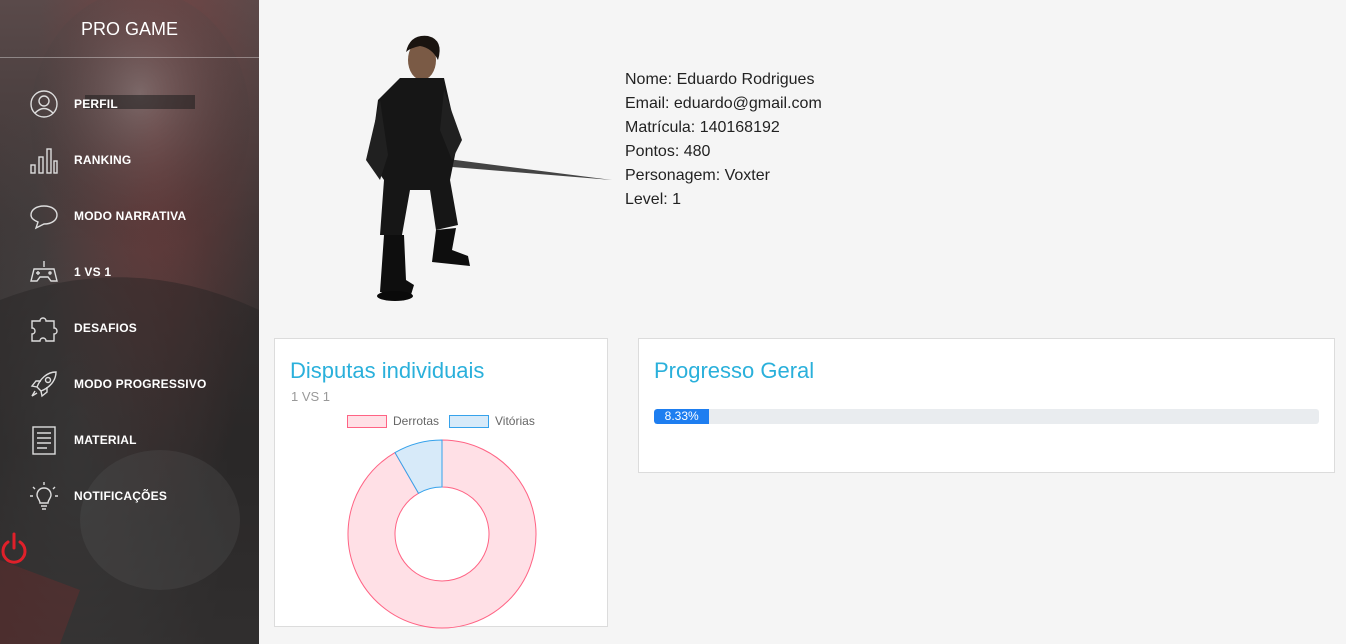 This screenshot has height=644, width=1346. Describe the element at coordinates (44, 217) in the screenshot. I see `speech-bubble-icon` at that location.